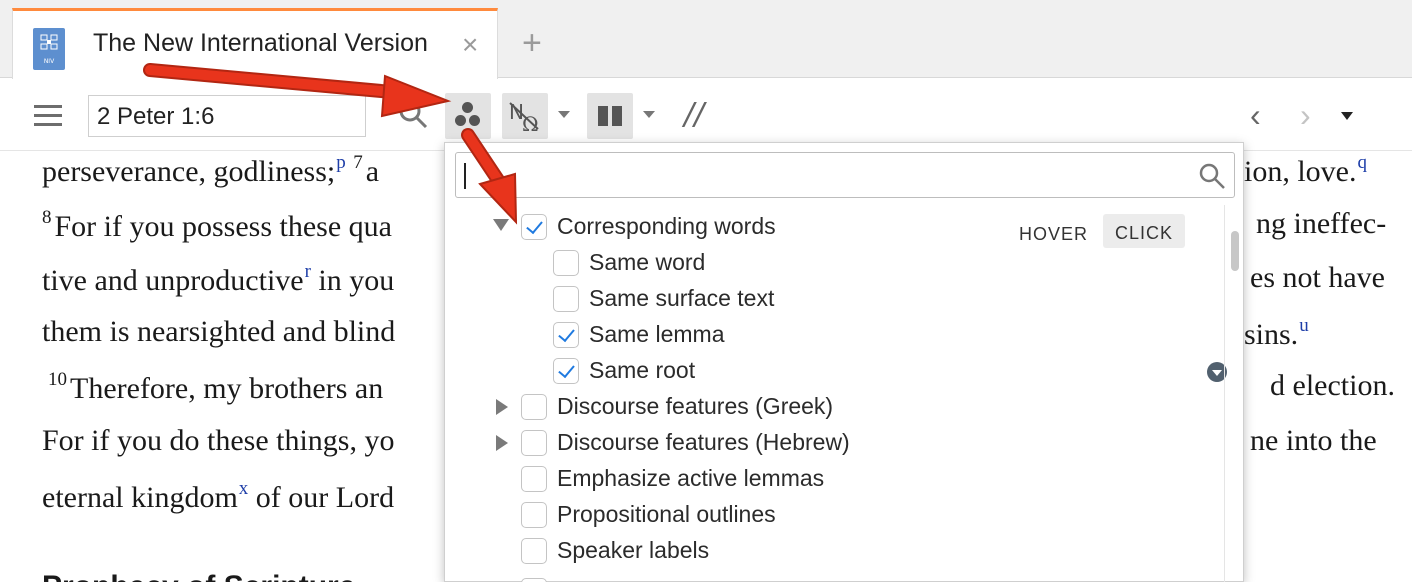 Image resolution: width=1412 pixels, height=582 pixels. I want to click on footnote-link: x, so click(244, 488).